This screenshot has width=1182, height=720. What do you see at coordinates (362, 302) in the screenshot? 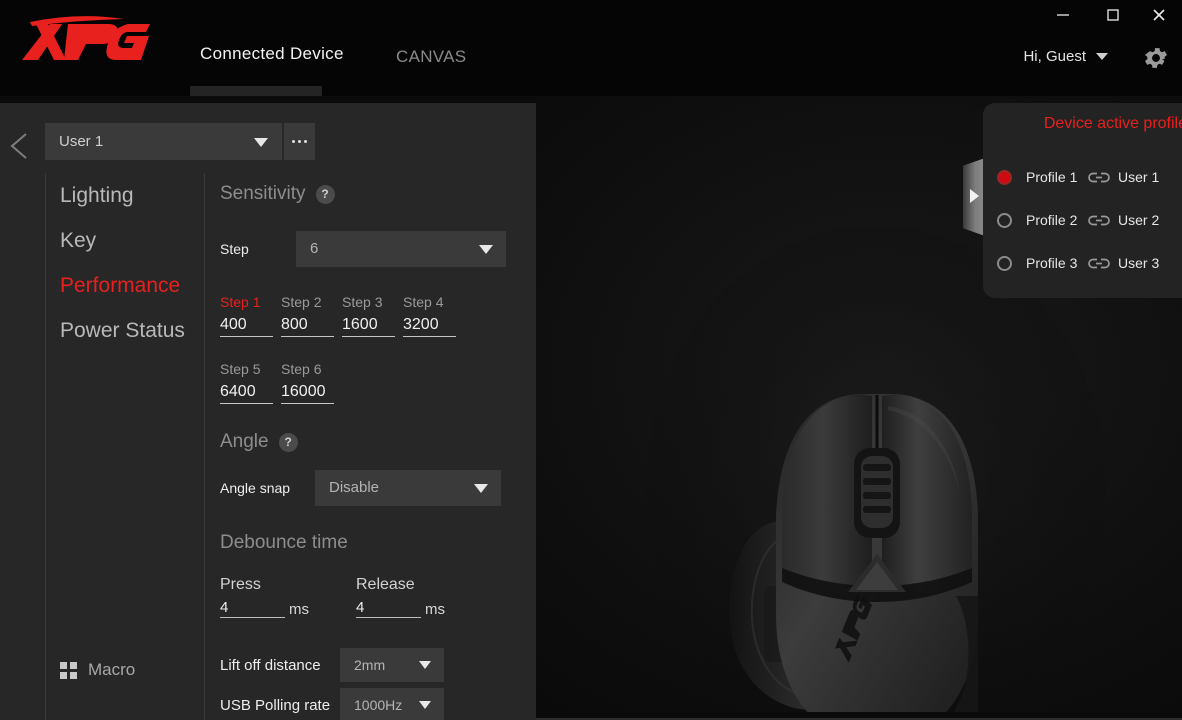
I see `step-name-3: Step 3` at bounding box center [362, 302].